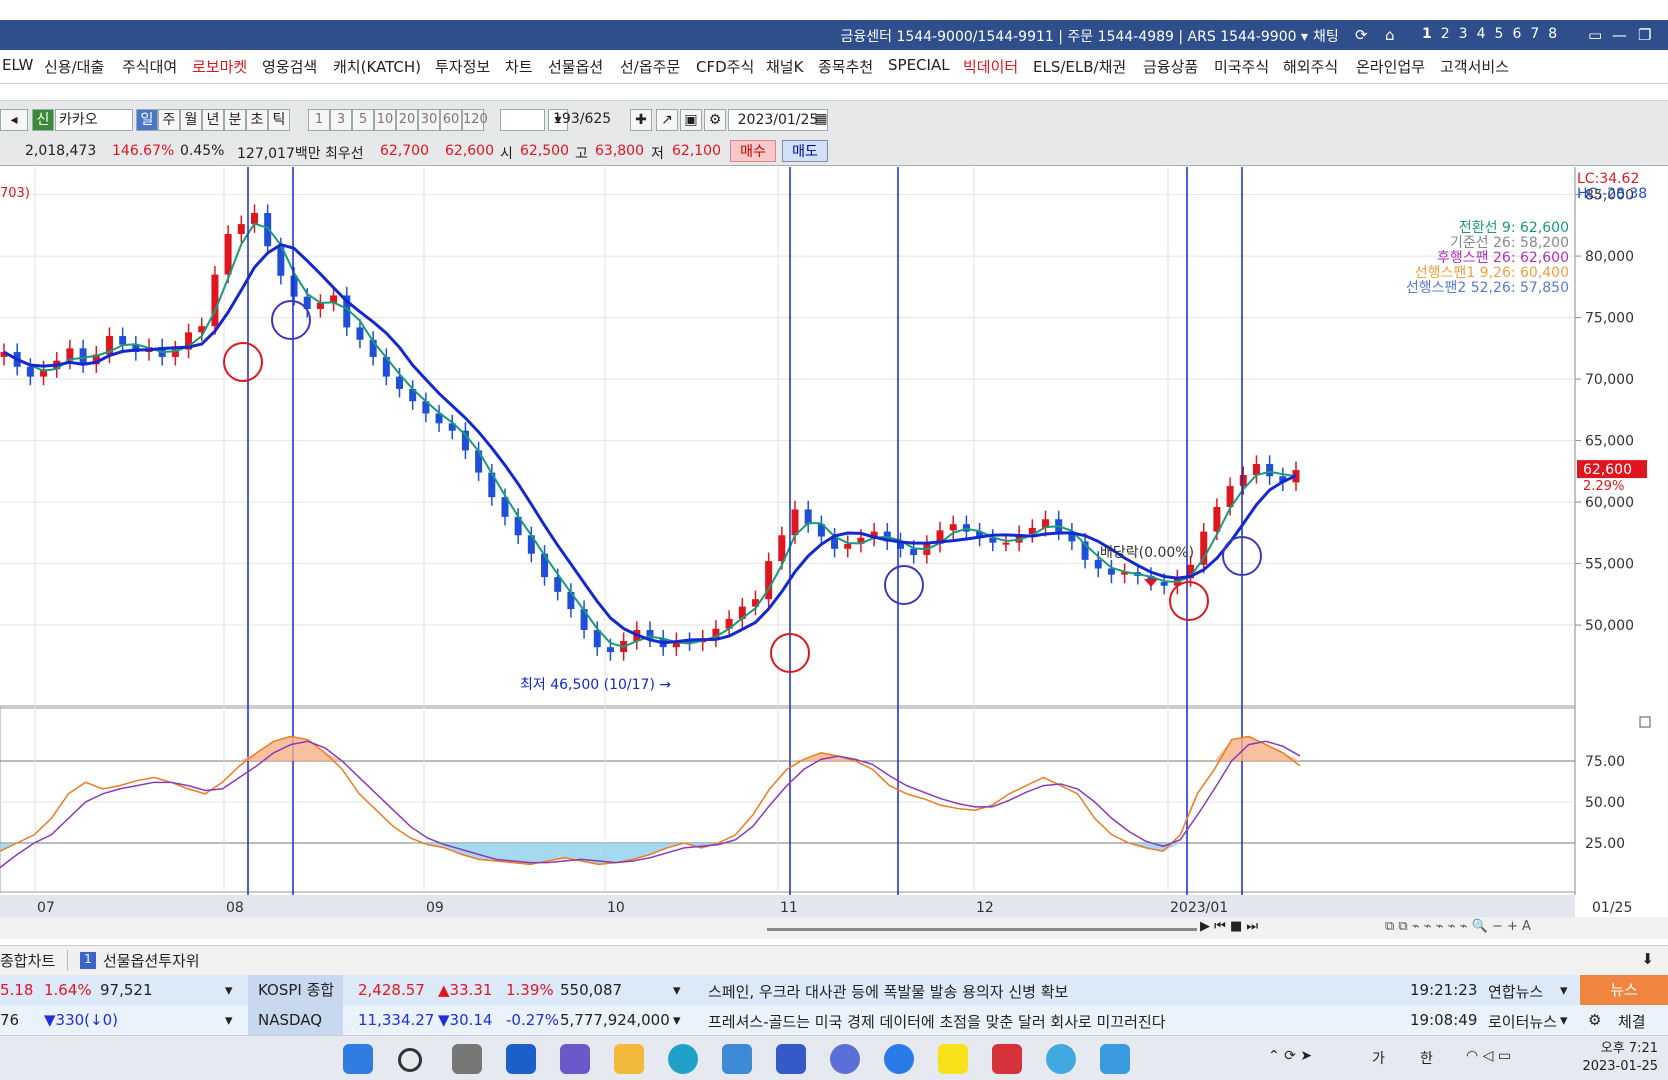 The image size is (1668, 1080). What do you see at coordinates (667, 120) in the screenshot?
I see `tool-icon-2: ↗` at bounding box center [667, 120].